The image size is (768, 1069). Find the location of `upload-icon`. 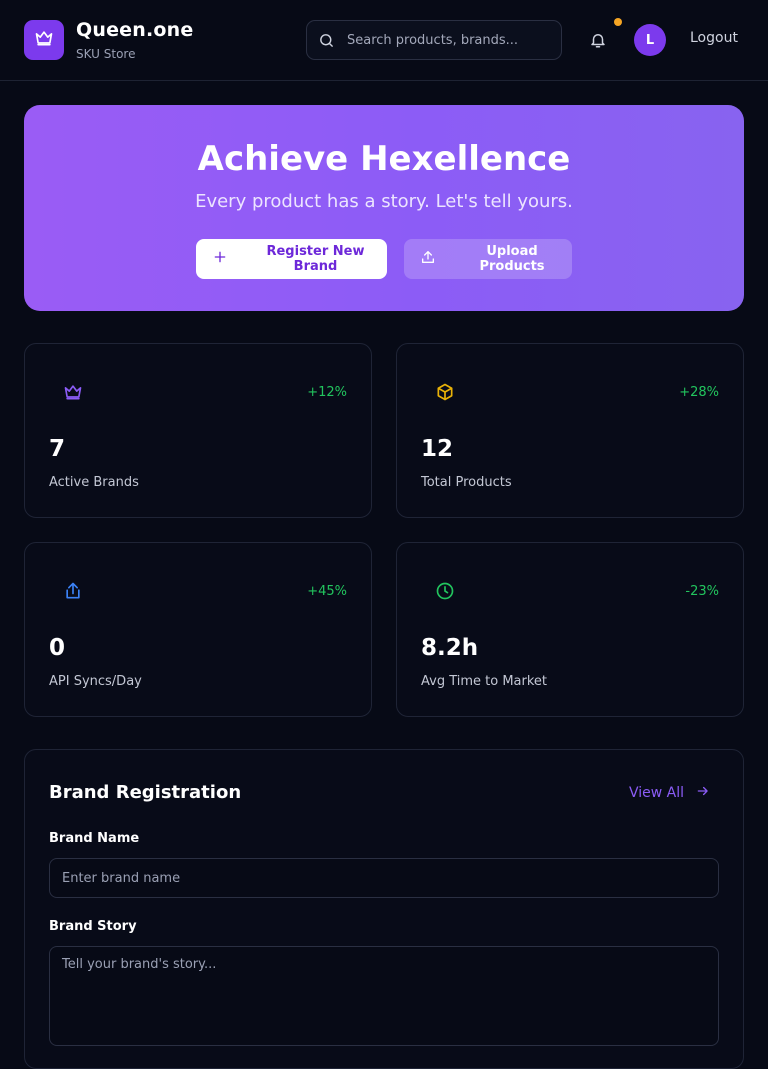

upload-icon is located at coordinates (428, 259).